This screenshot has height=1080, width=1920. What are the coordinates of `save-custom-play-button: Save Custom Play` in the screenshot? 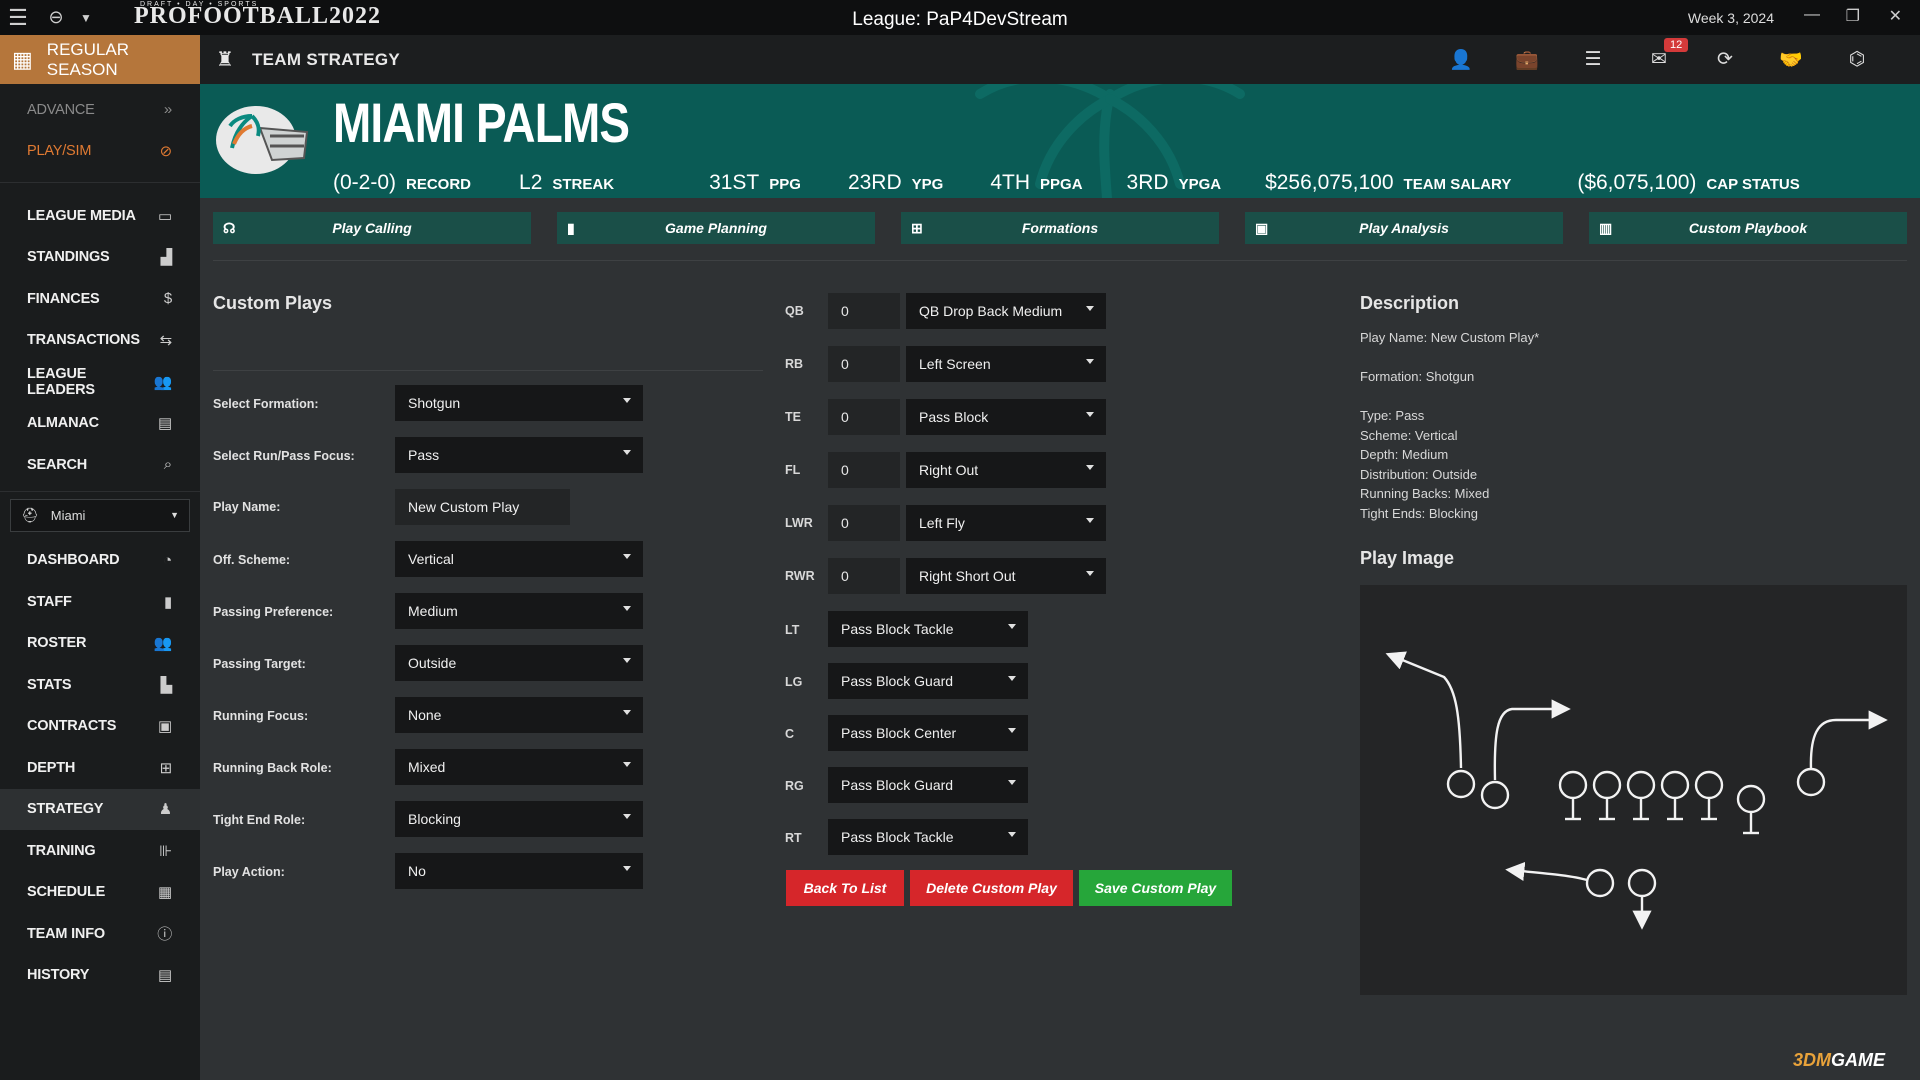 It's located at (1155, 888).